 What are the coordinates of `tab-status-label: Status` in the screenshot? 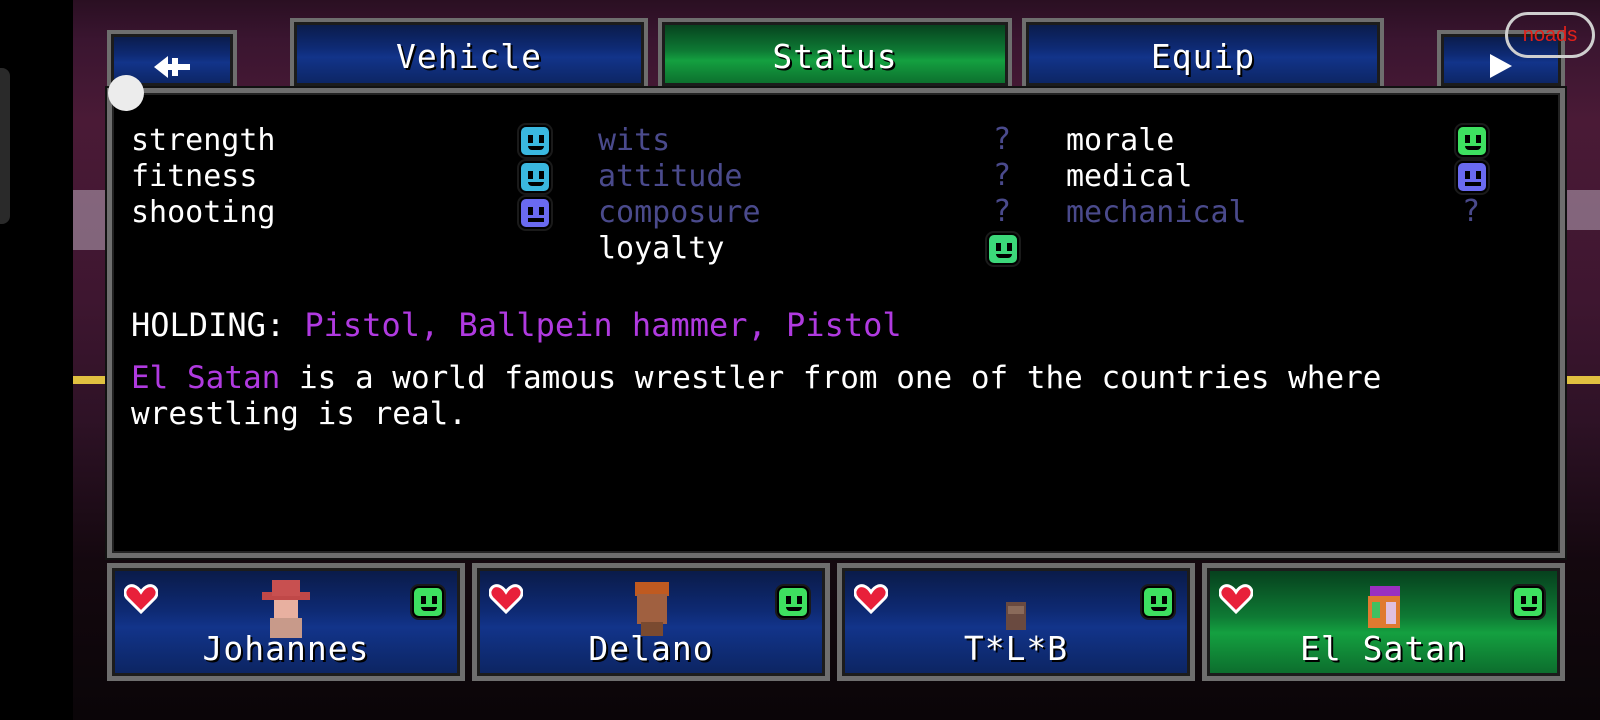 It's located at (835, 56).